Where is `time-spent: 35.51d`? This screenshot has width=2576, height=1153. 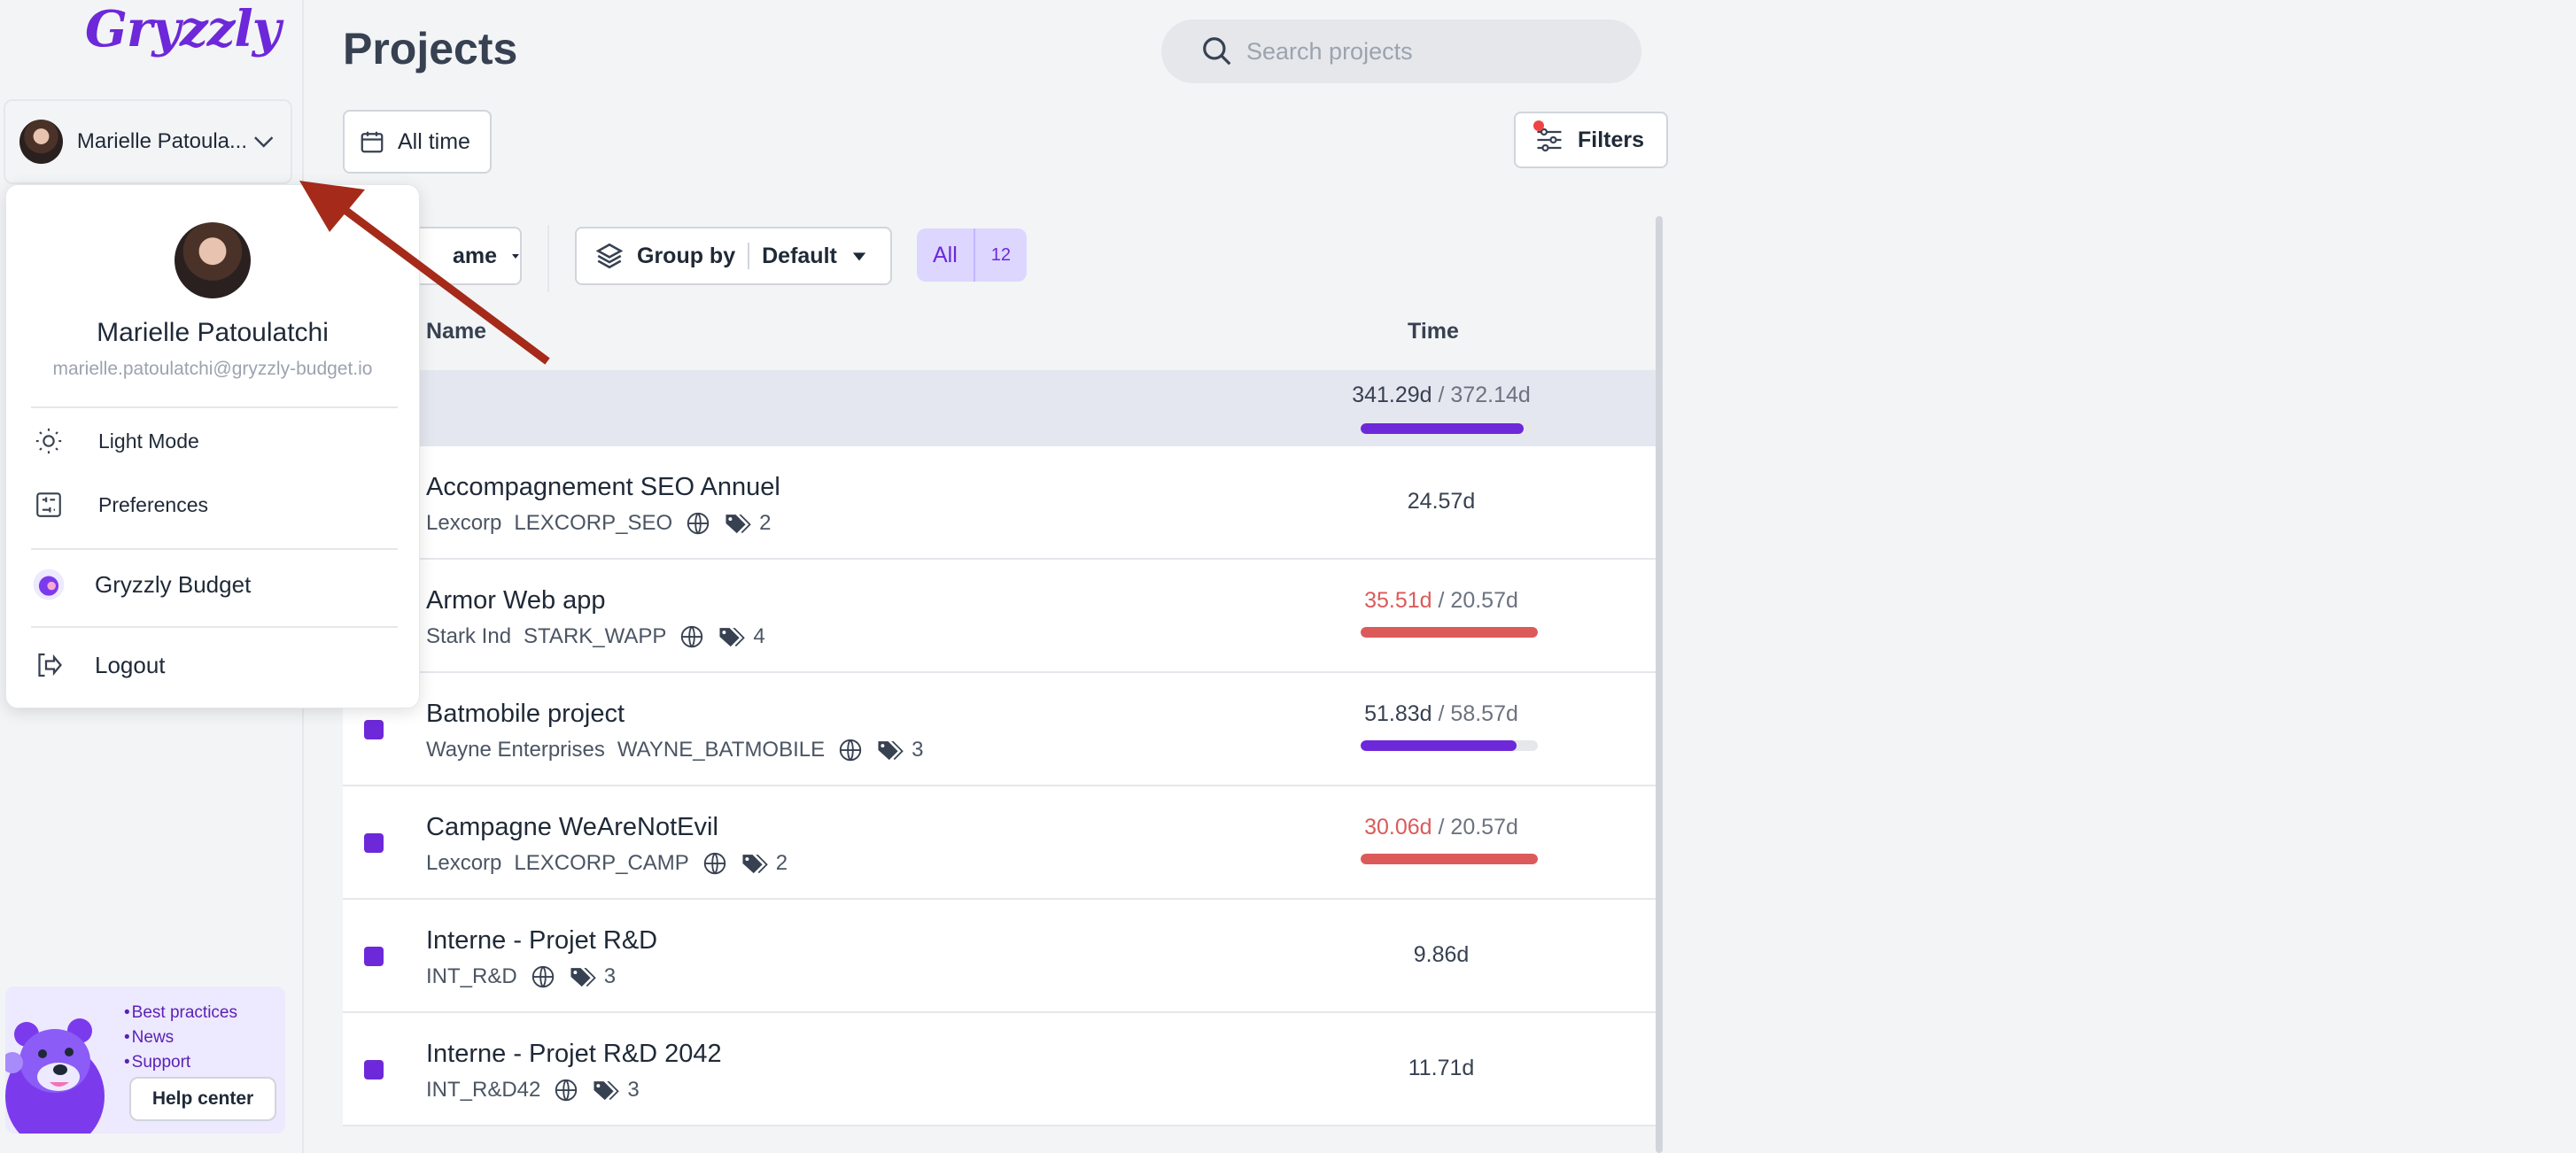 time-spent: 35.51d is located at coordinates (1398, 600).